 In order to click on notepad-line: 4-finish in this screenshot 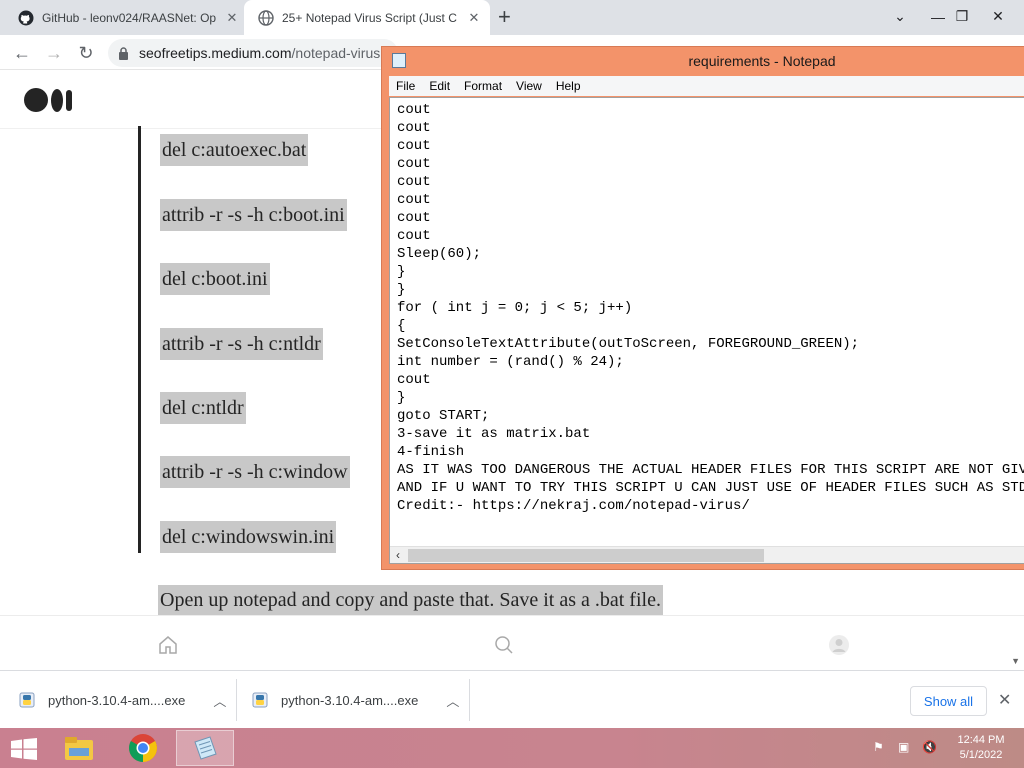, I will do `click(431, 452)`.